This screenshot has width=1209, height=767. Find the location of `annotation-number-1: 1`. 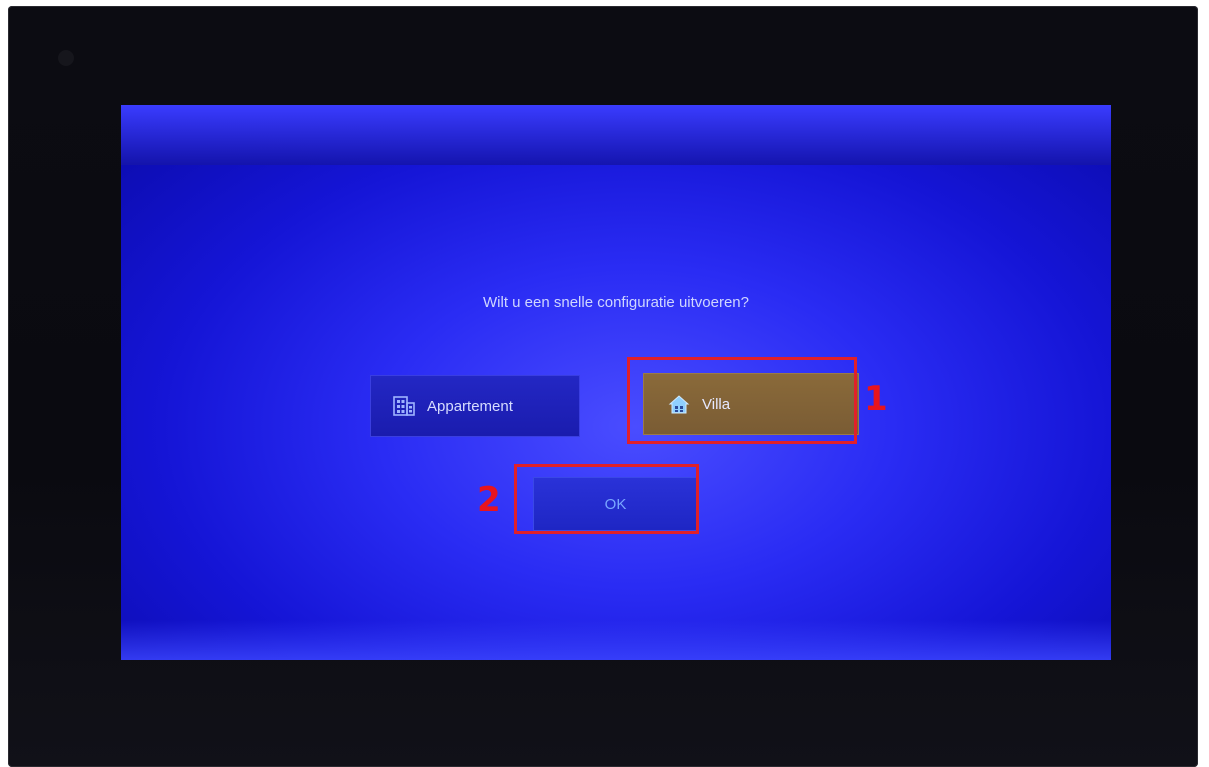

annotation-number-1: 1 is located at coordinates (876, 399).